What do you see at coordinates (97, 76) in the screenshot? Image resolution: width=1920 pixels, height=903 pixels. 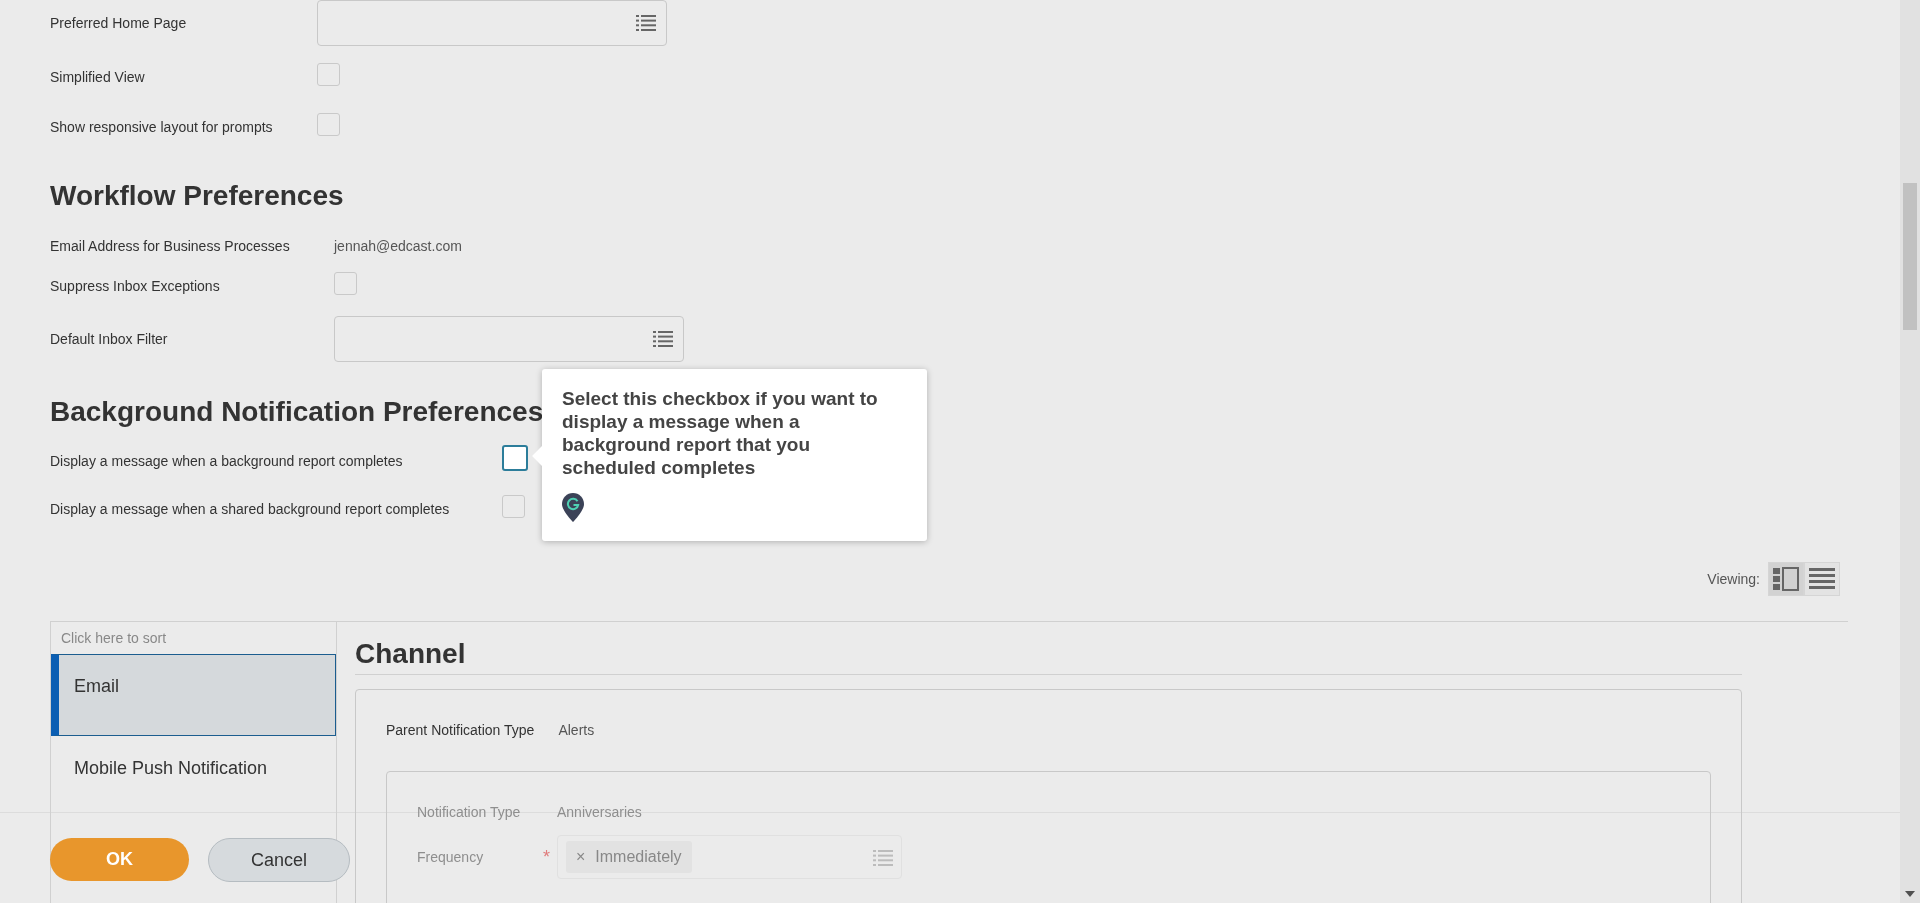 I see `field-label: Simplified View` at bounding box center [97, 76].